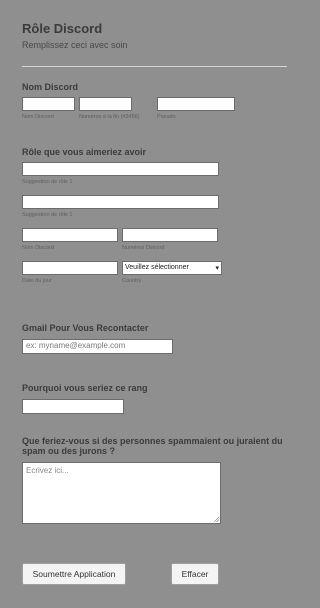 Image resolution: width=320 pixels, height=608 pixels. I want to click on discord-name-label: Nom Discord, so click(50, 87).